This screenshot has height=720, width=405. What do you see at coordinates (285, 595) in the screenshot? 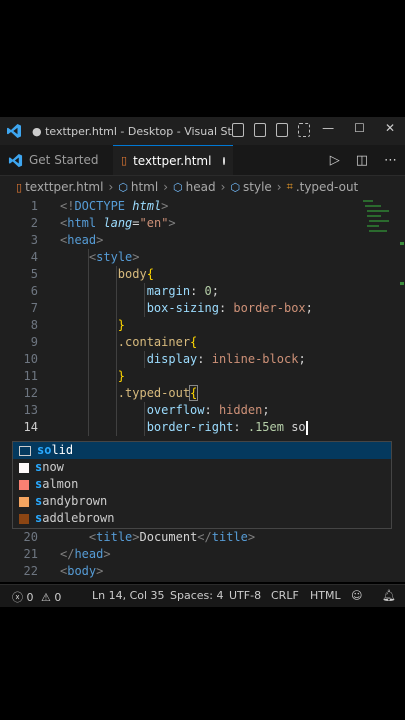
I see `end-of-line: CRLF` at bounding box center [285, 595].